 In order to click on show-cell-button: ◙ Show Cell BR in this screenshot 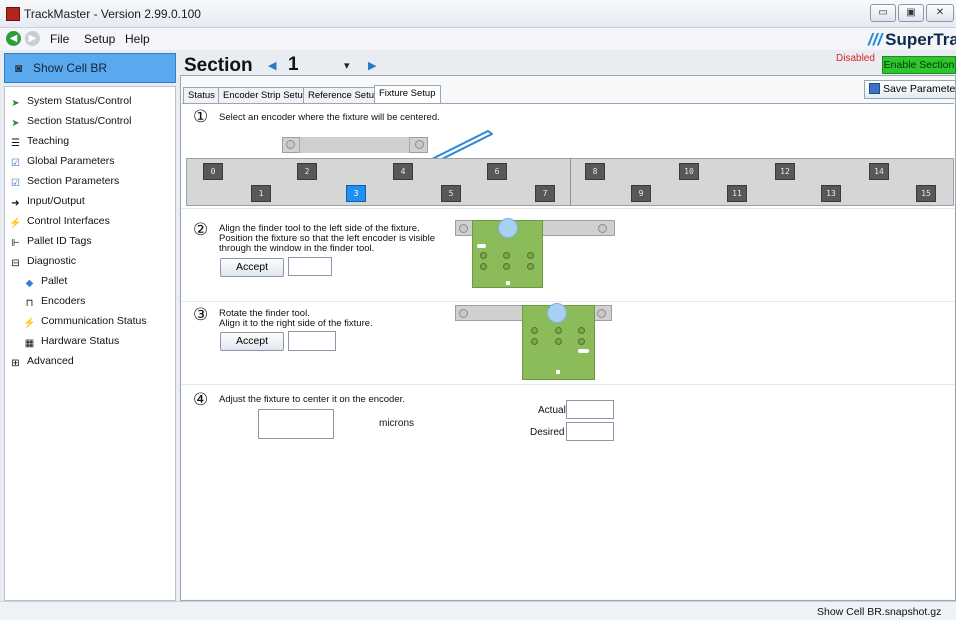, I will do `click(90, 68)`.